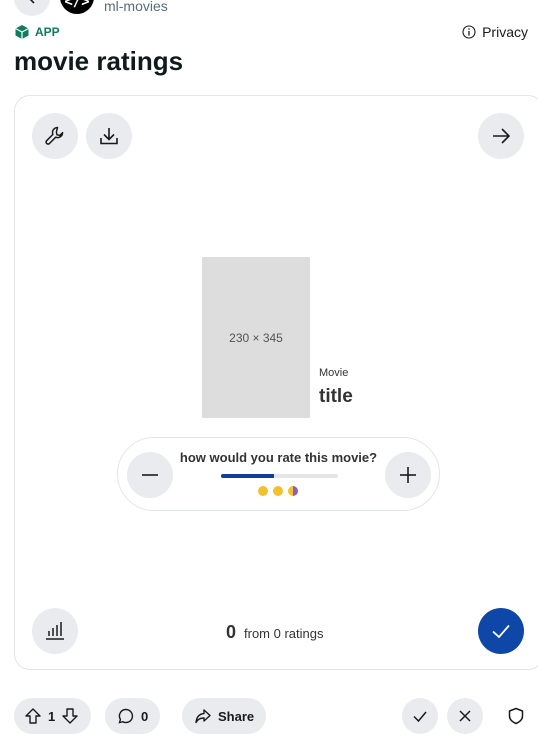 Image resolution: width=538 pixels, height=738 pixels. I want to click on settings-button, so click(55, 136).